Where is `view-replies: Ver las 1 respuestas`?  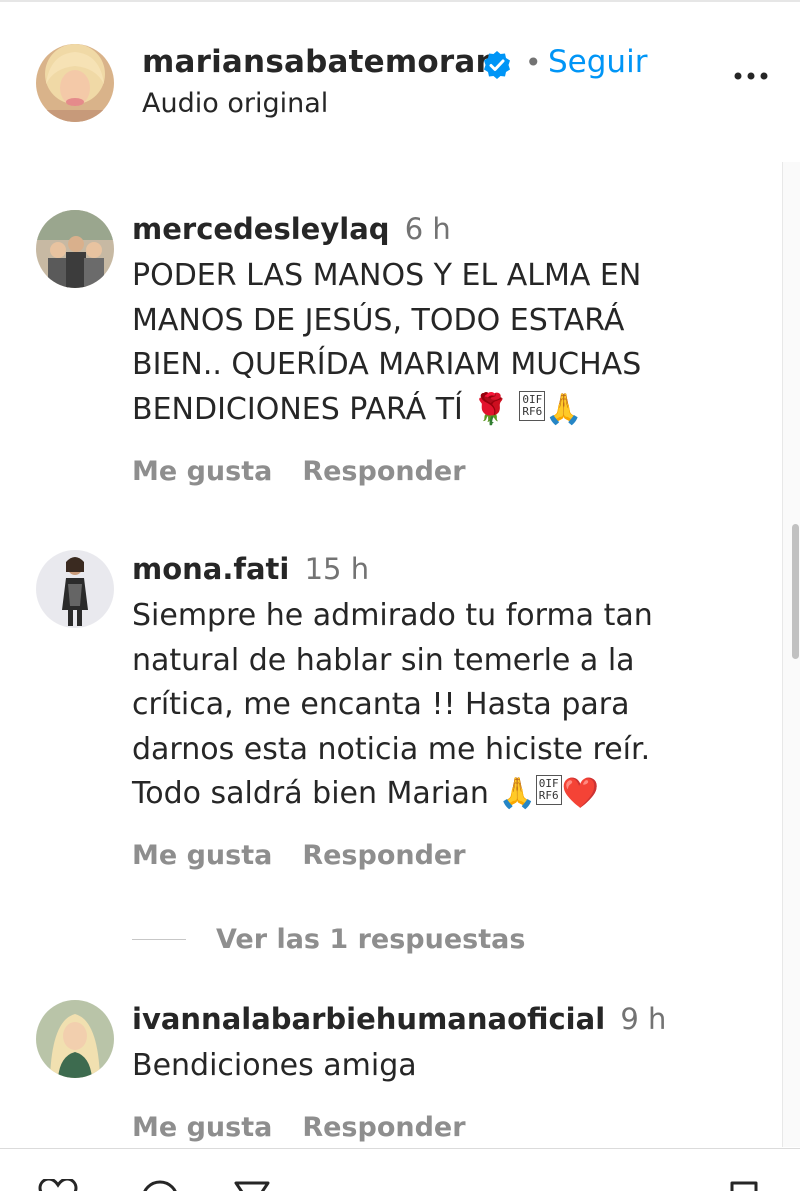
view-replies: Ver las 1 respuestas is located at coordinates (328, 939).